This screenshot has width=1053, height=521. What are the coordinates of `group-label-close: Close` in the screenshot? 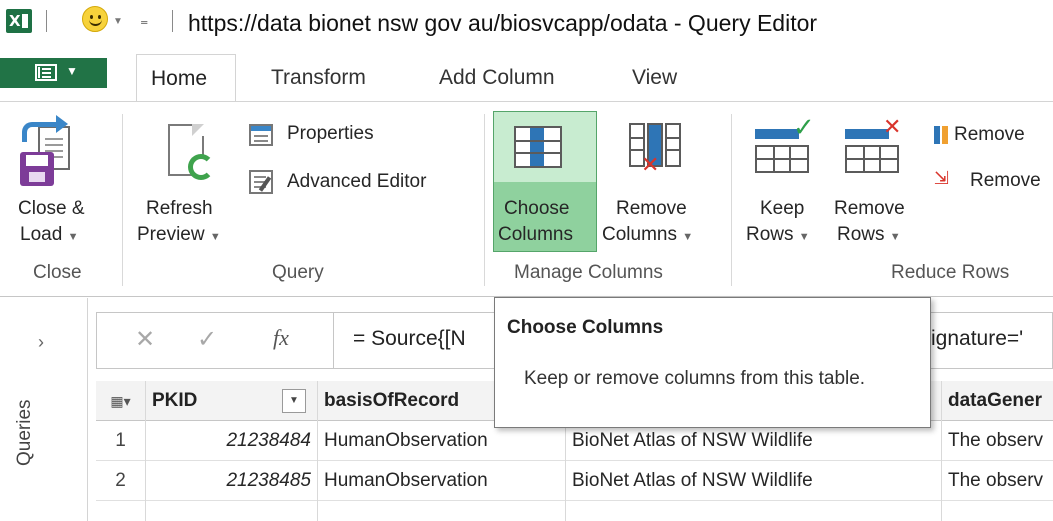 It's located at (57, 272).